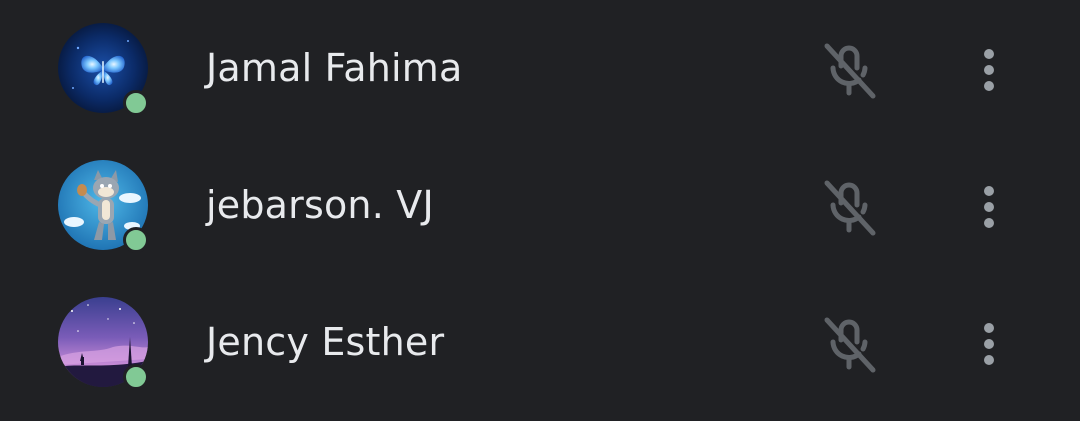  Describe the element at coordinates (320, 205) in the screenshot. I see `participant-name: jebarson. VJ` at that location.